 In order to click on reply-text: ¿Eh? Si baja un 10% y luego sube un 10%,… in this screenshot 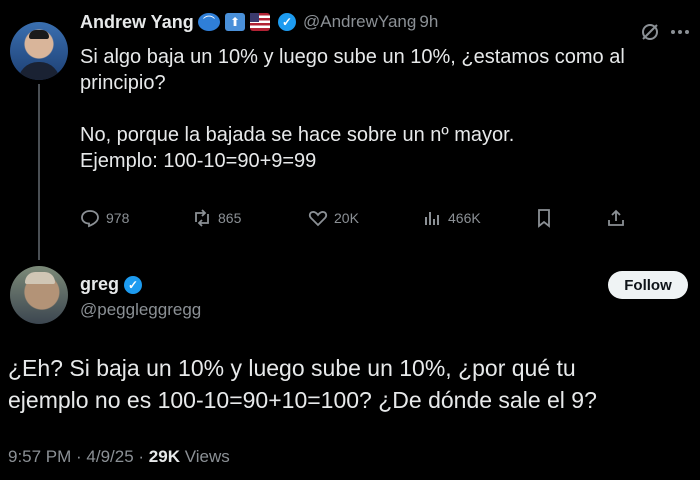, I will do `click(302, 384)`.